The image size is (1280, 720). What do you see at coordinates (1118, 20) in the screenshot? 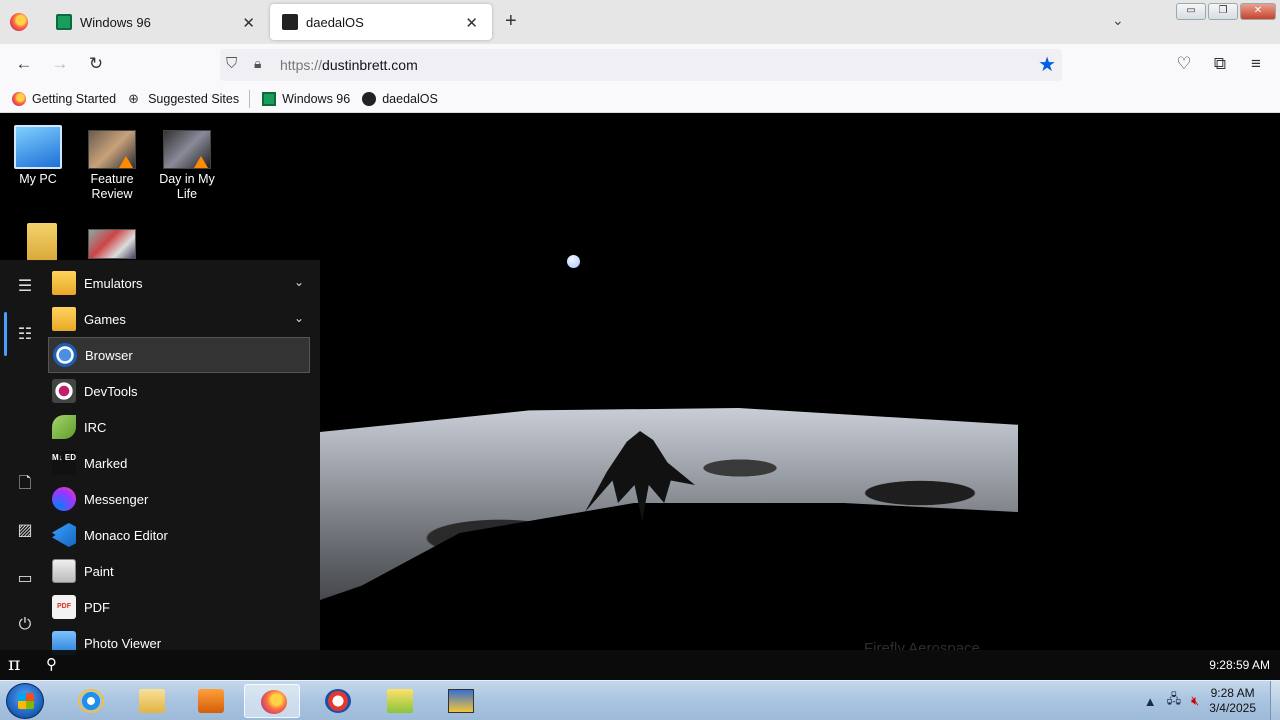
I see `list-all-tabs-chevron-icon: ⌄` at bounding box center [1118, 20].